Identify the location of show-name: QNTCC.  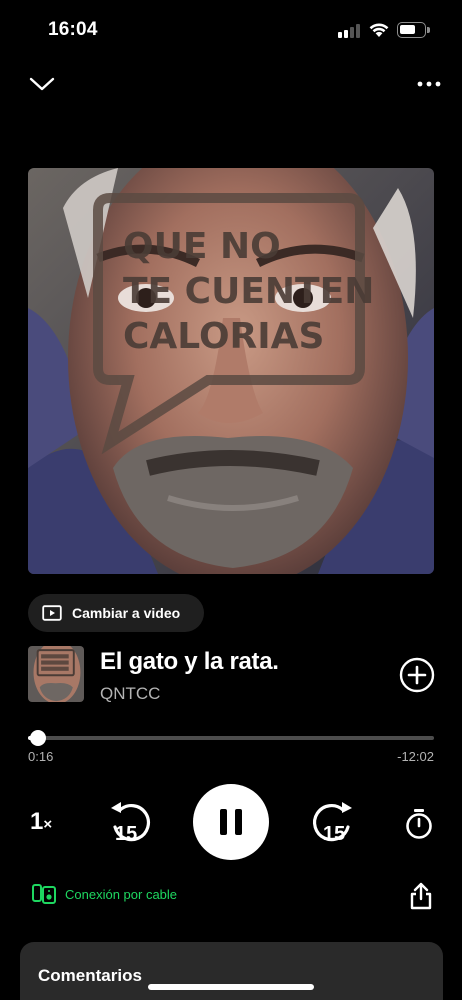
(130, 694).